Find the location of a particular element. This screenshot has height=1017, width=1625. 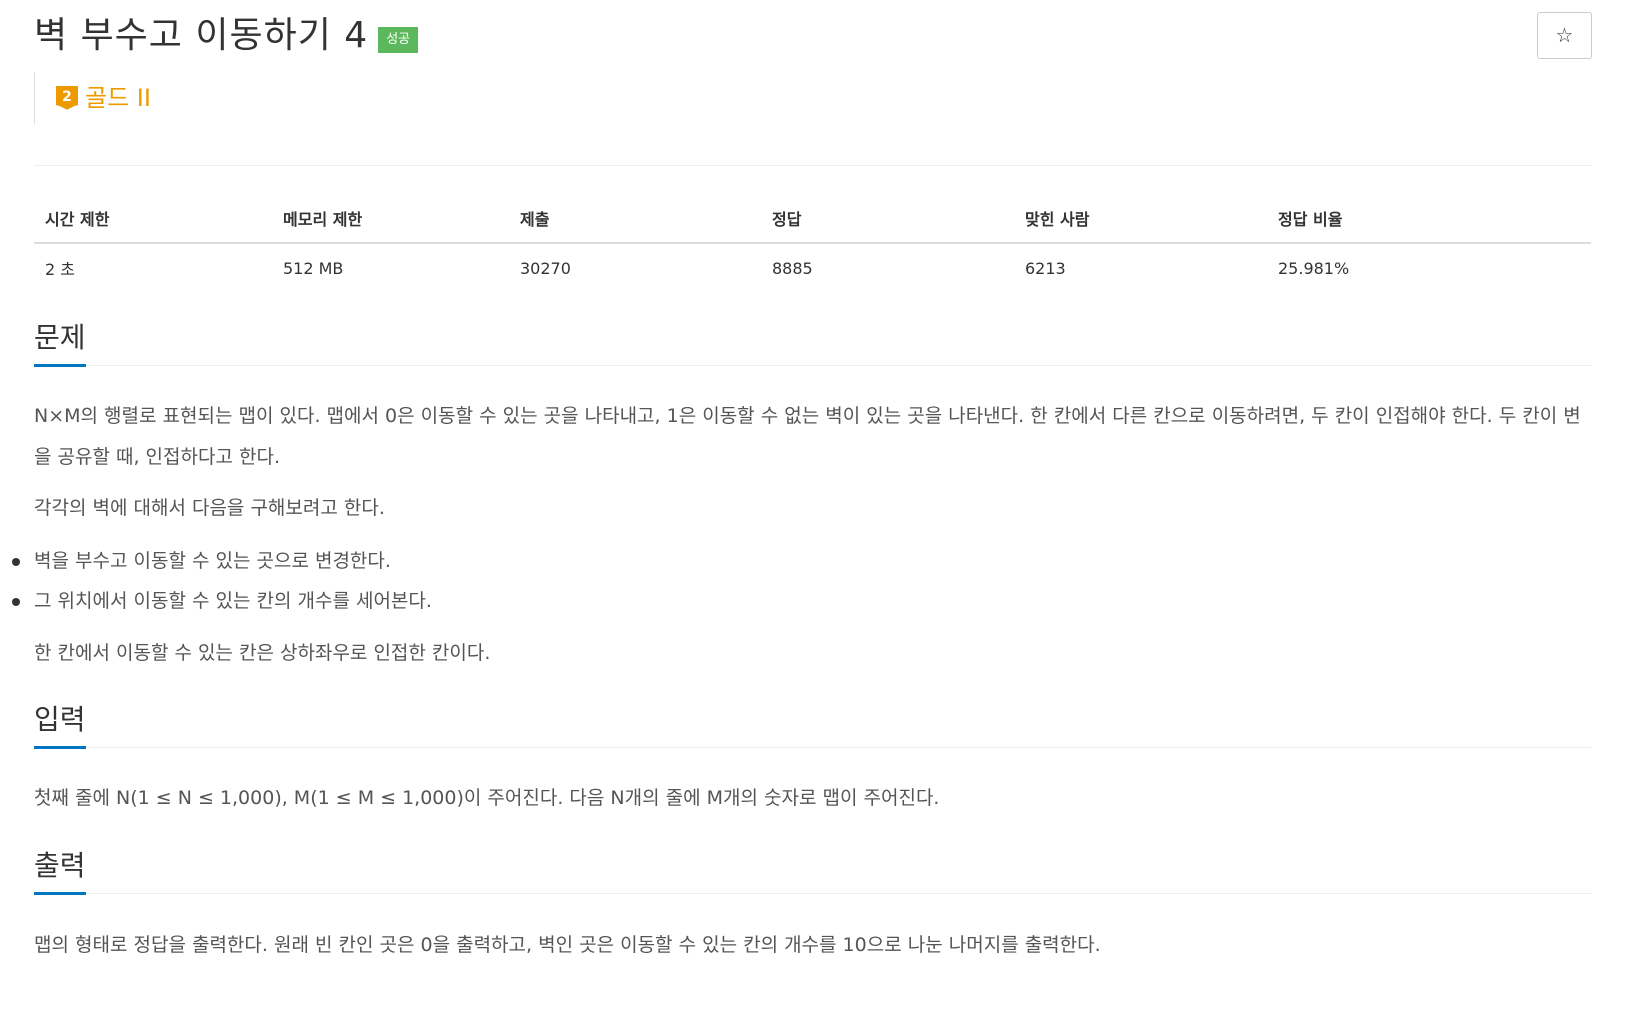

favorite-button: ☆ is located at coordinates (1564, 35).